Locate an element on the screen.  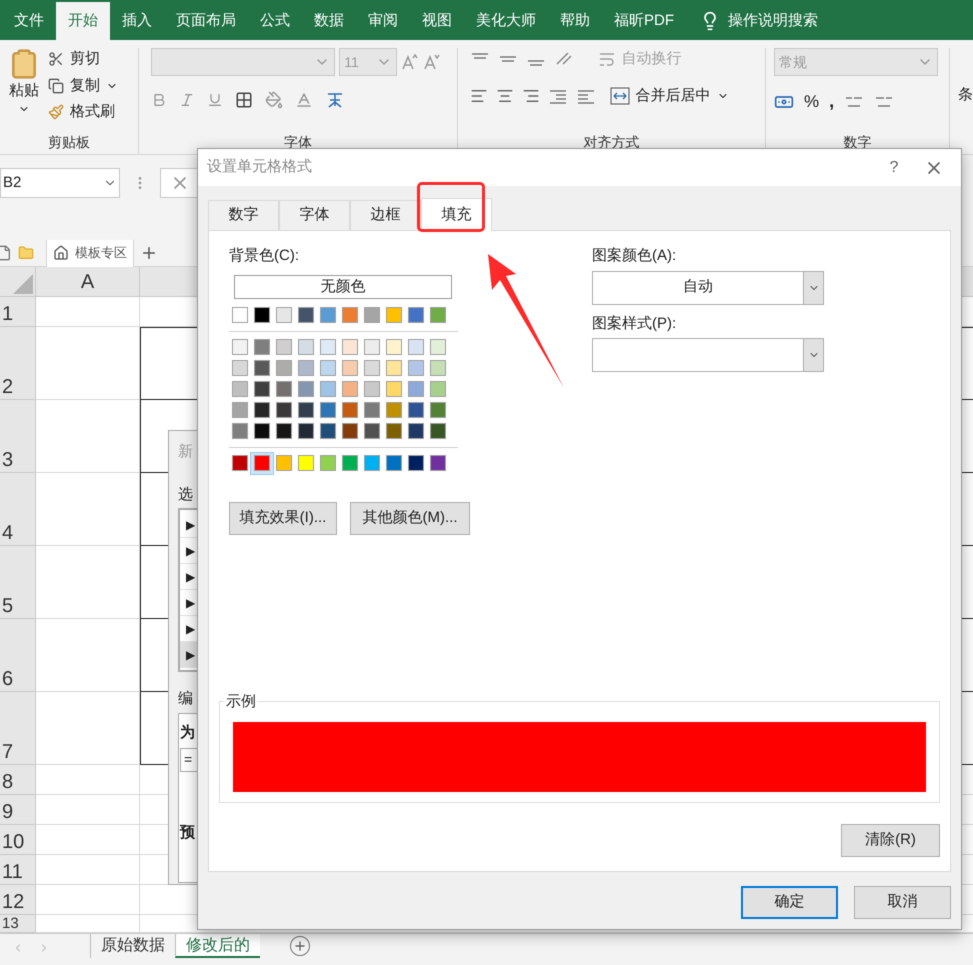
template-tab: 模板专区 is located at coordinates (90, 253).